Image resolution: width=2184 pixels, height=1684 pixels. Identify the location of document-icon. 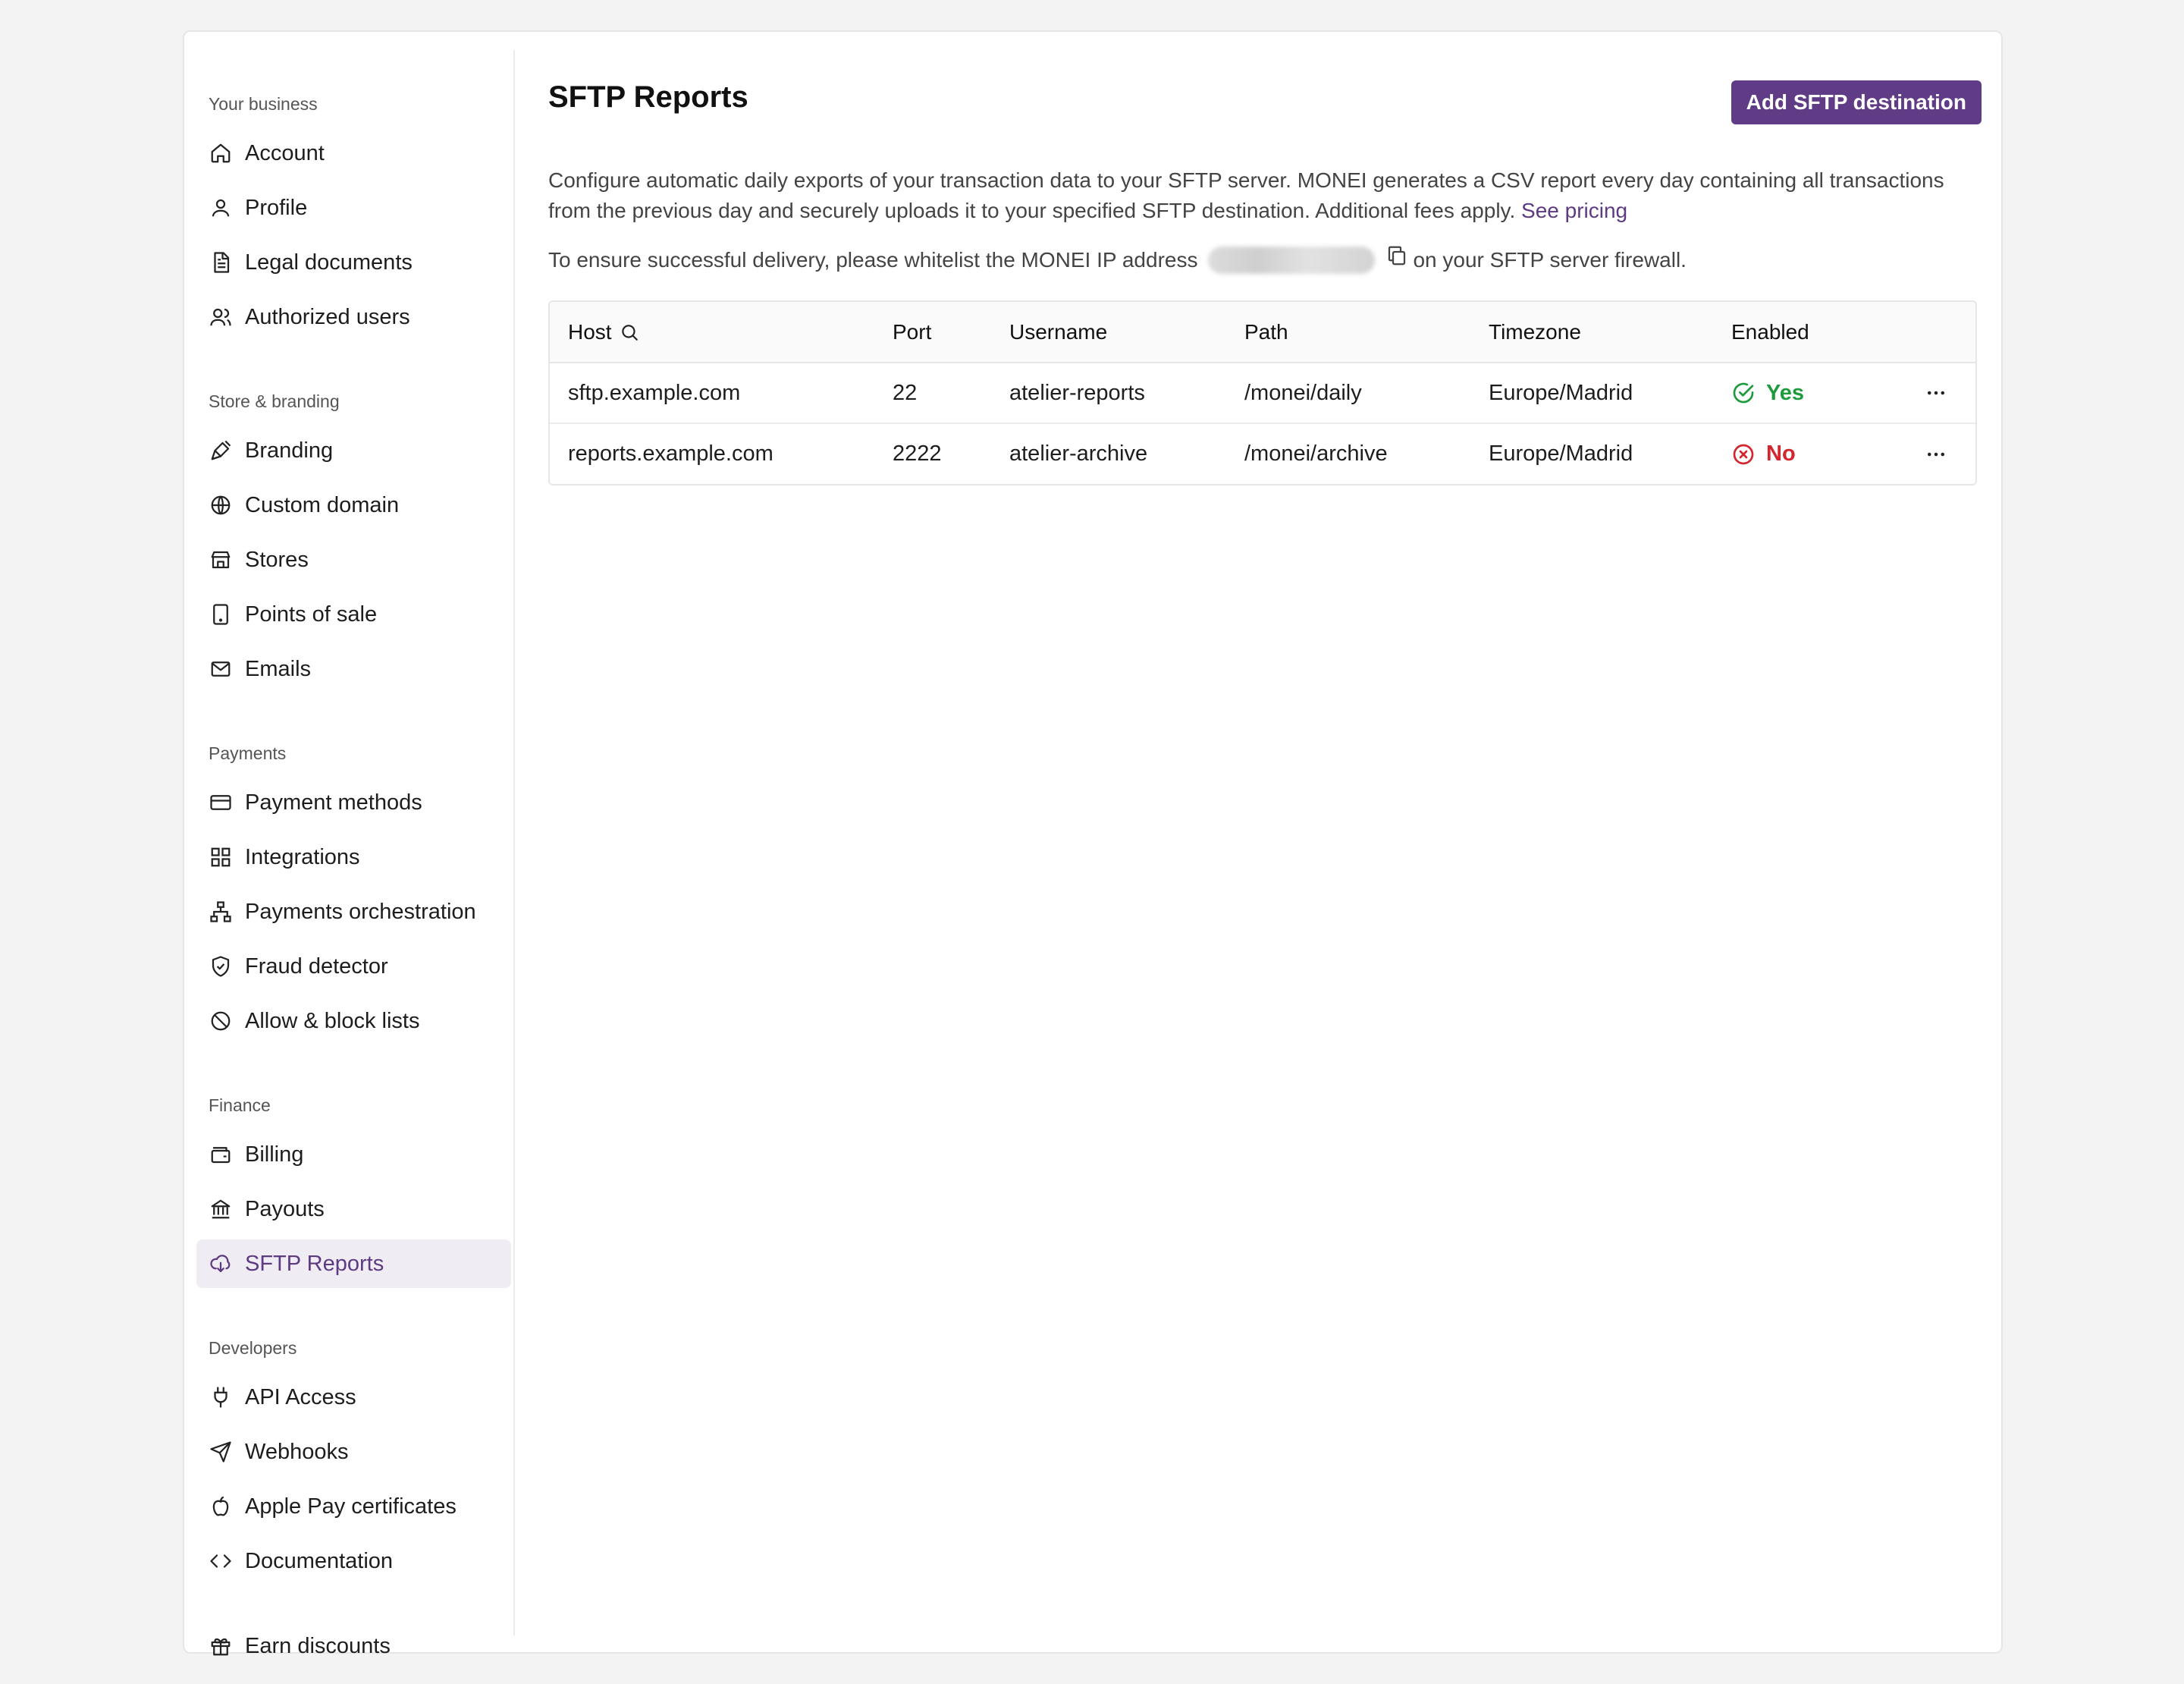
(221, 262).